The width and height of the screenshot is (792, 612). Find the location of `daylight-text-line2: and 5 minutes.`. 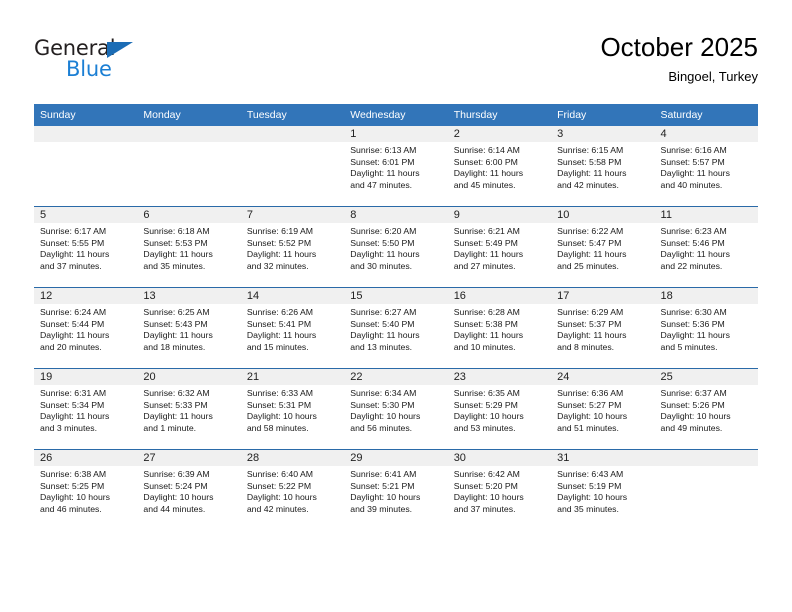

daylight-text-line2: and 5 minutes. is located at coordinates (689, 346).